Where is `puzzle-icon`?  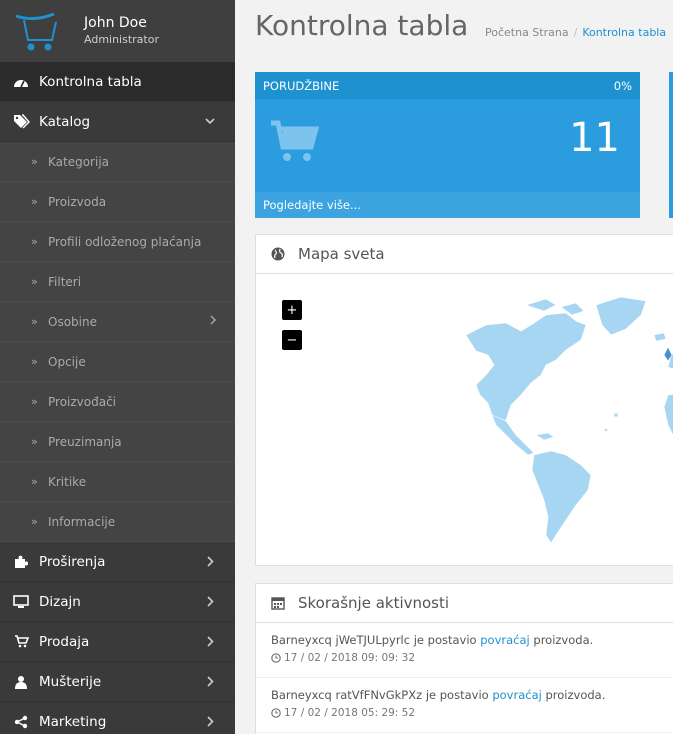
puzzle-icon is located at coordinates (21, 562).